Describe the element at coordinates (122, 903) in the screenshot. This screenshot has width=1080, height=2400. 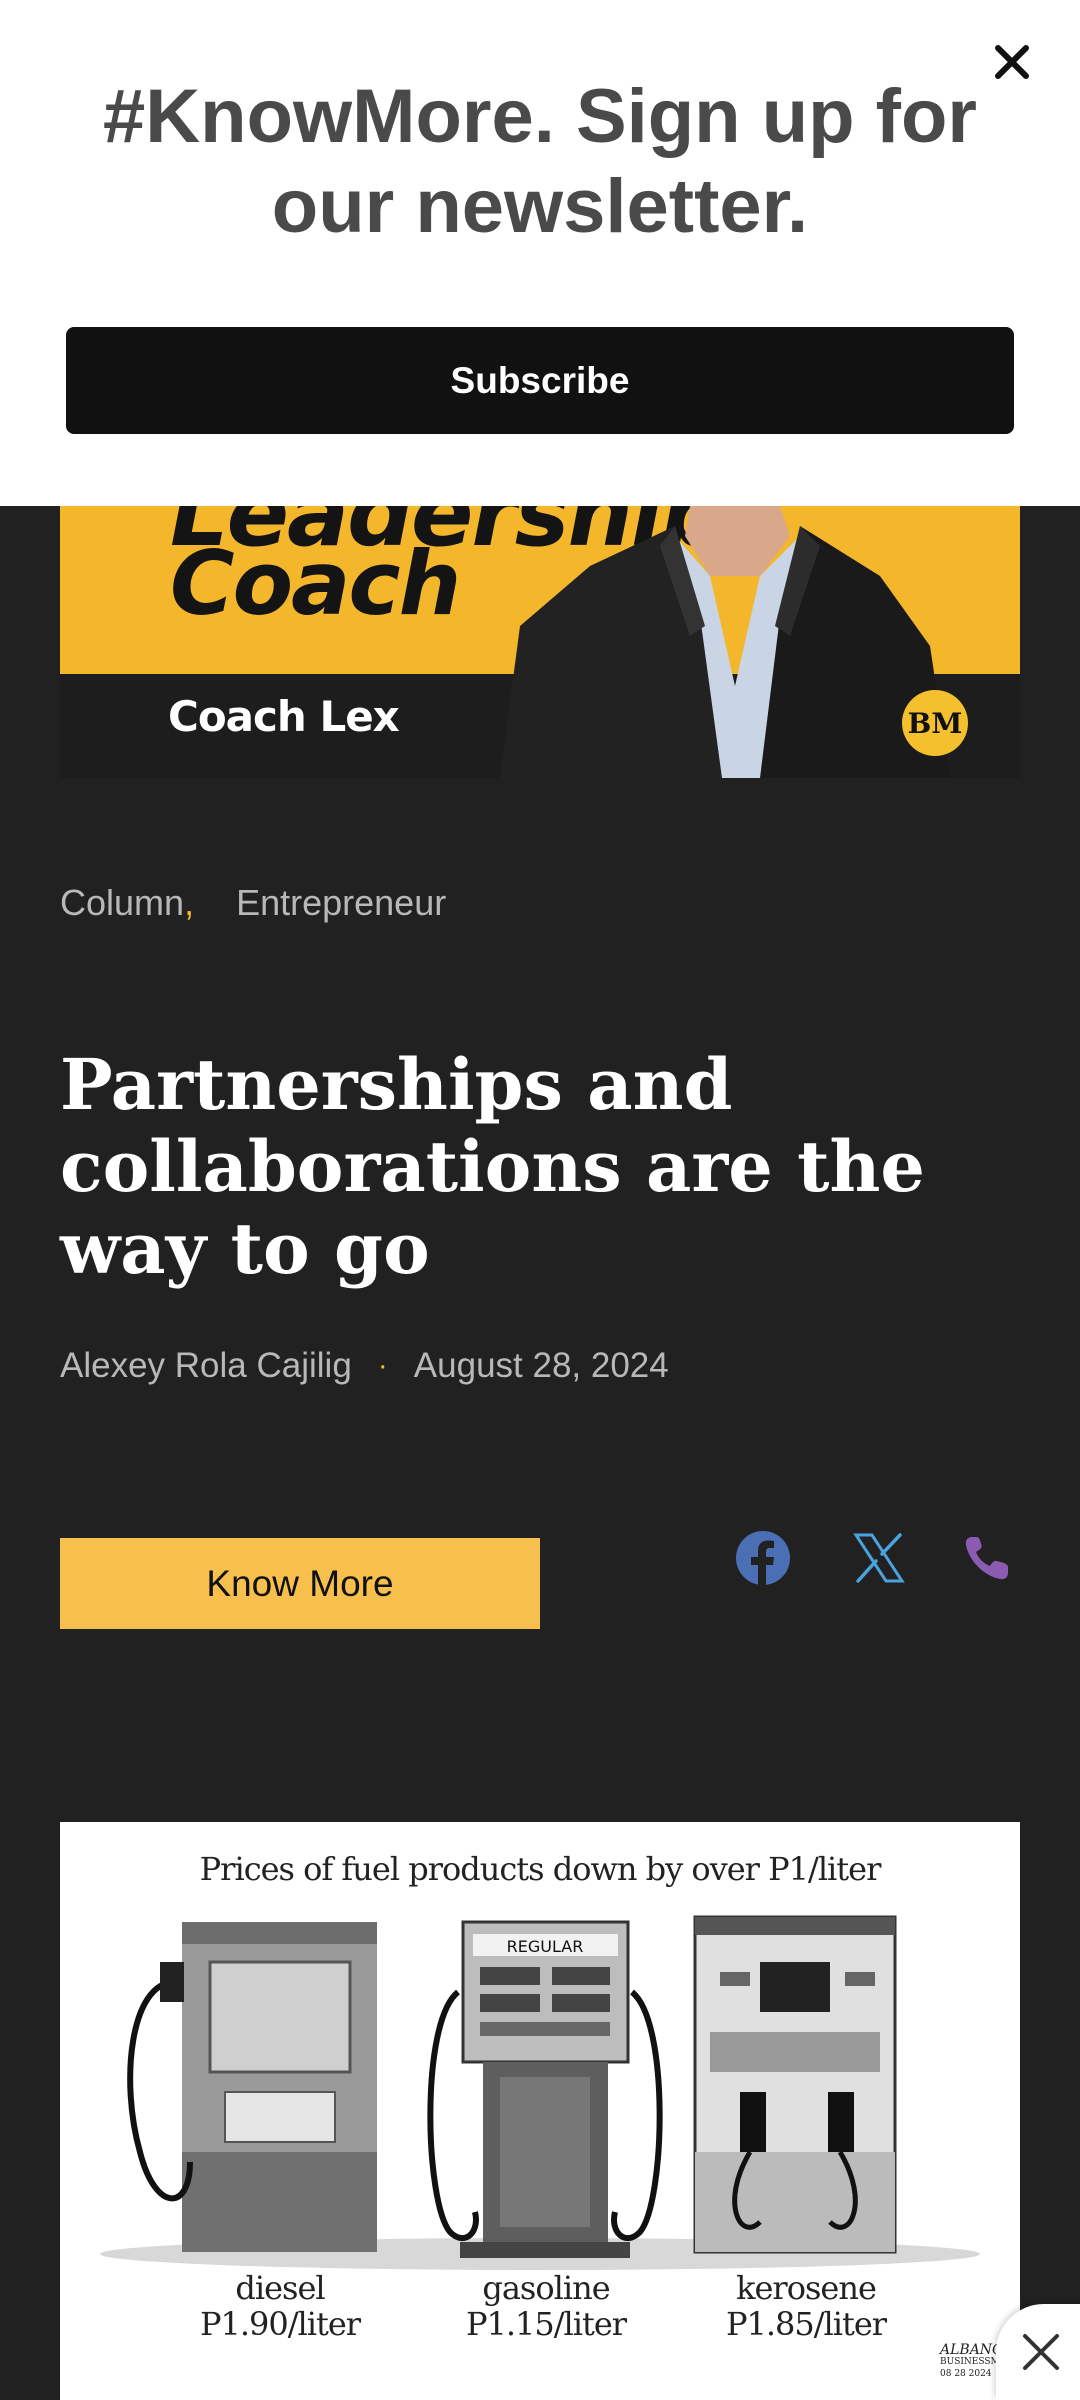
I see `category-column: Column` at that location.